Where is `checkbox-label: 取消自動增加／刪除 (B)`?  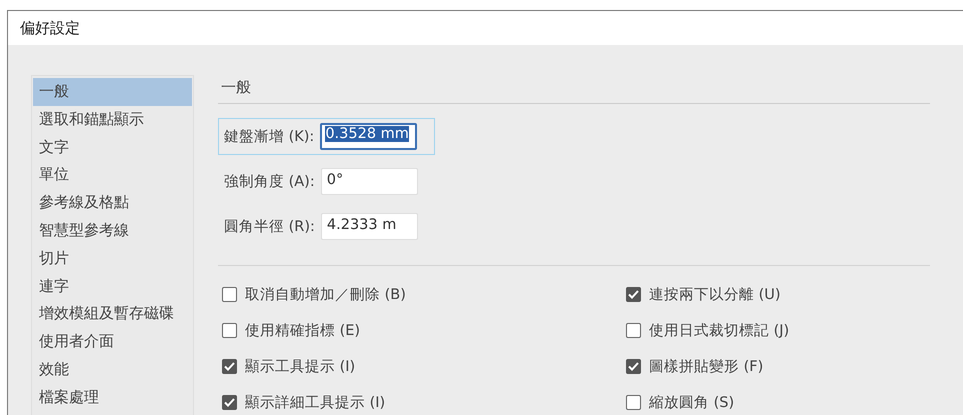 checkbox-label: 取消自動增加／刪除 (B) is located at coordinates (325, 295).